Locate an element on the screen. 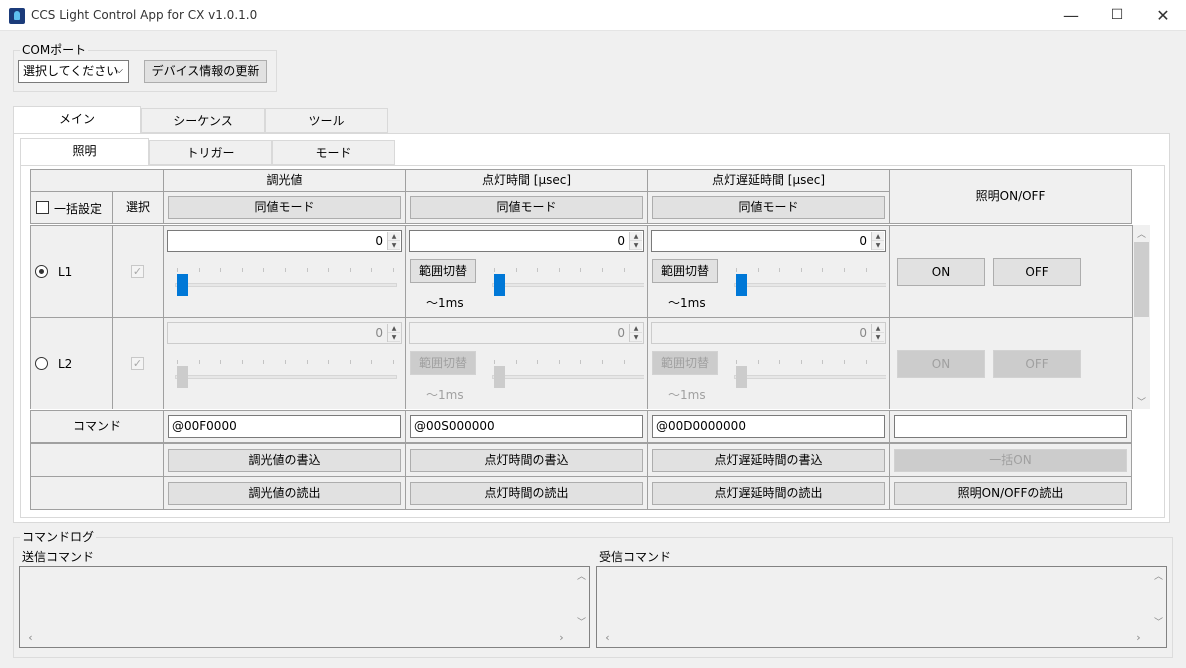 Image resolution: width=1186 pixels, height=668 pixels. delay-read-button: 点灯遅延時間の読出 is located at coordinates (768, 493).